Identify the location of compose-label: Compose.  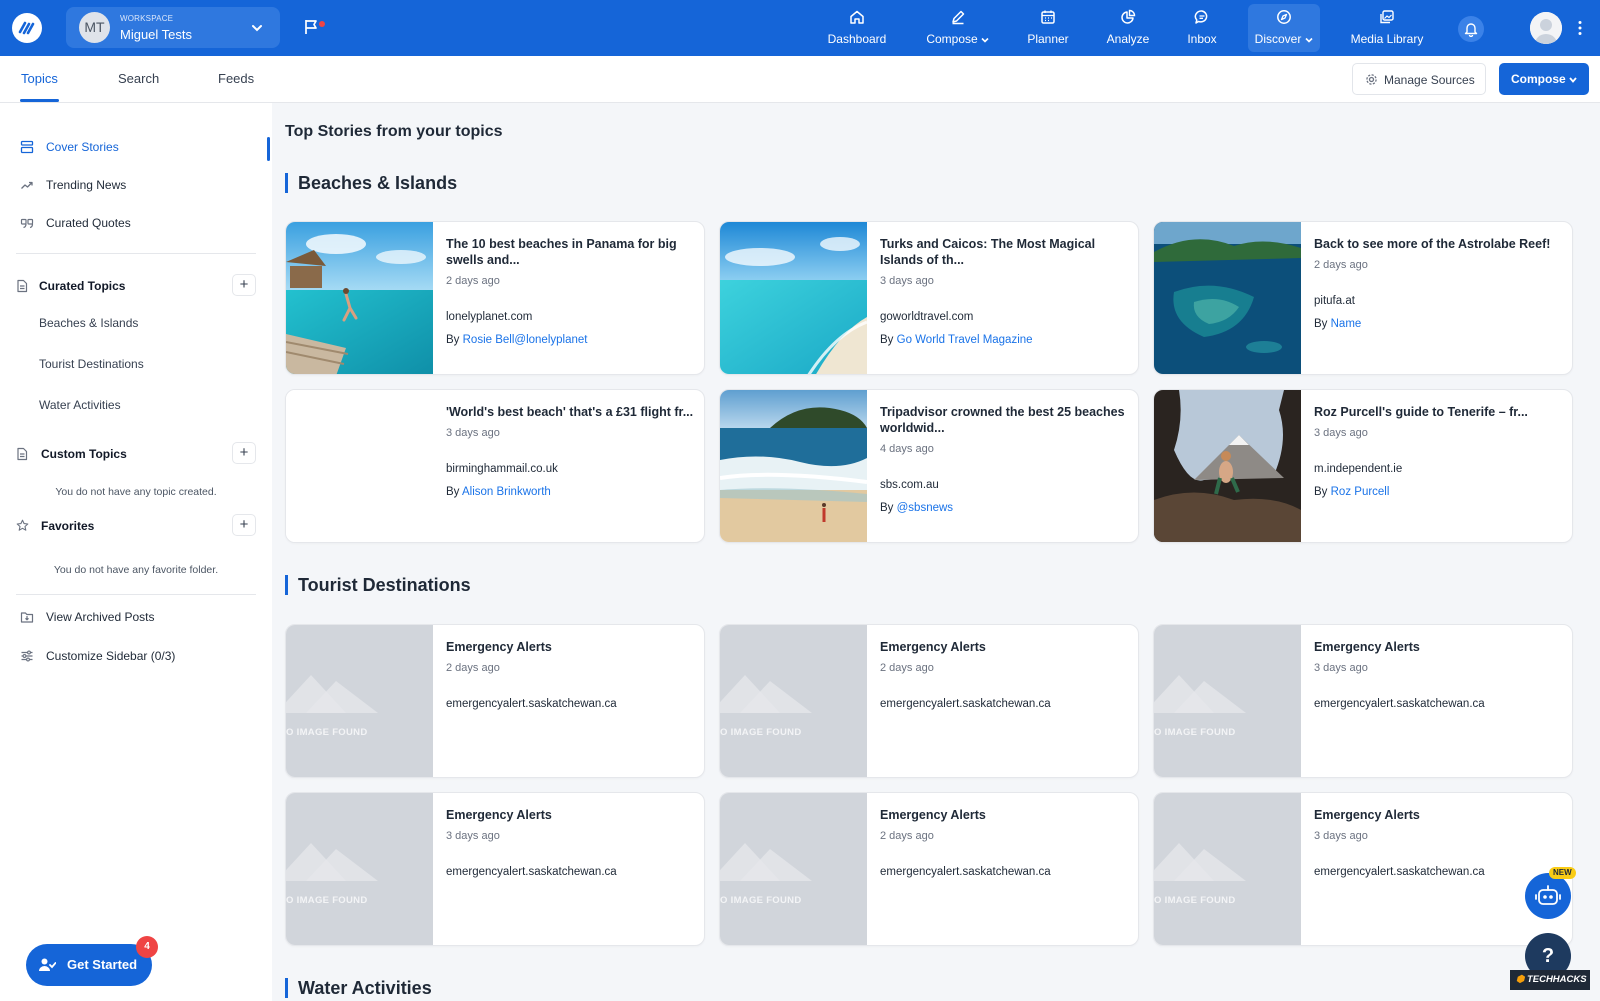
(1538, 79).